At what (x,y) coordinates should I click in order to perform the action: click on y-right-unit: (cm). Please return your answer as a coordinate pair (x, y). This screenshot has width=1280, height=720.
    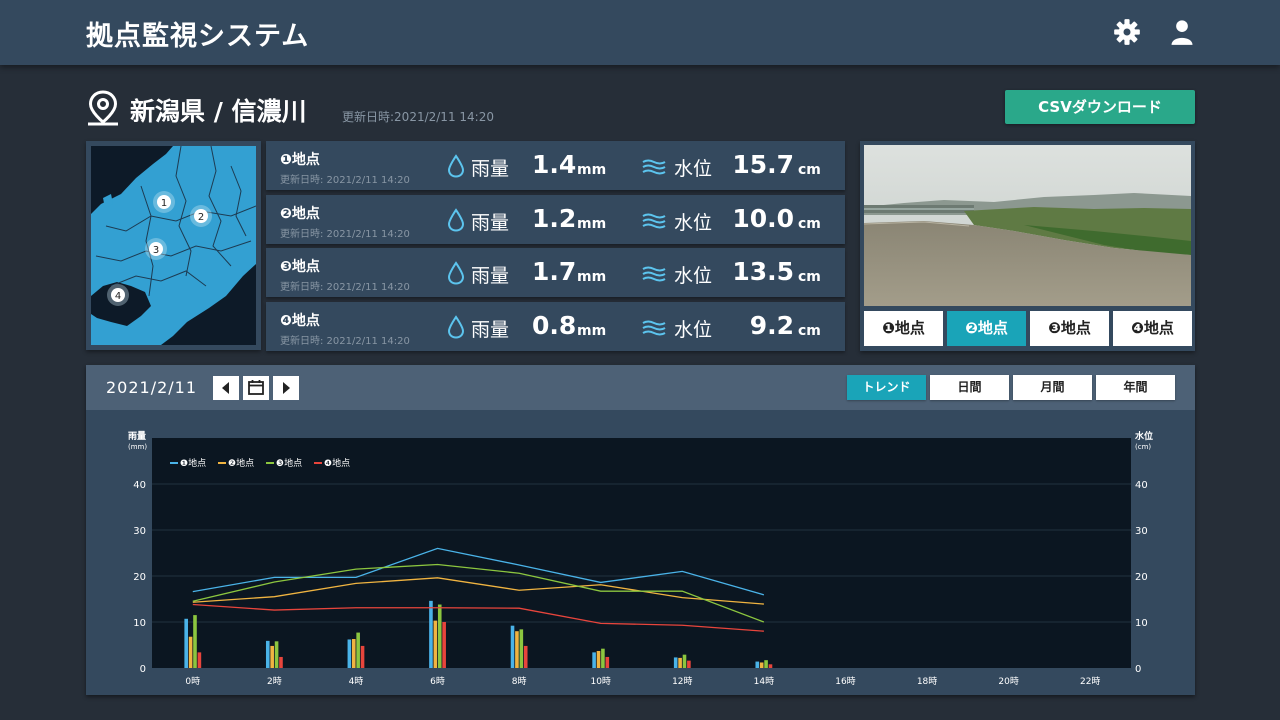
    Looking at the image, I should click on (1143, 447).